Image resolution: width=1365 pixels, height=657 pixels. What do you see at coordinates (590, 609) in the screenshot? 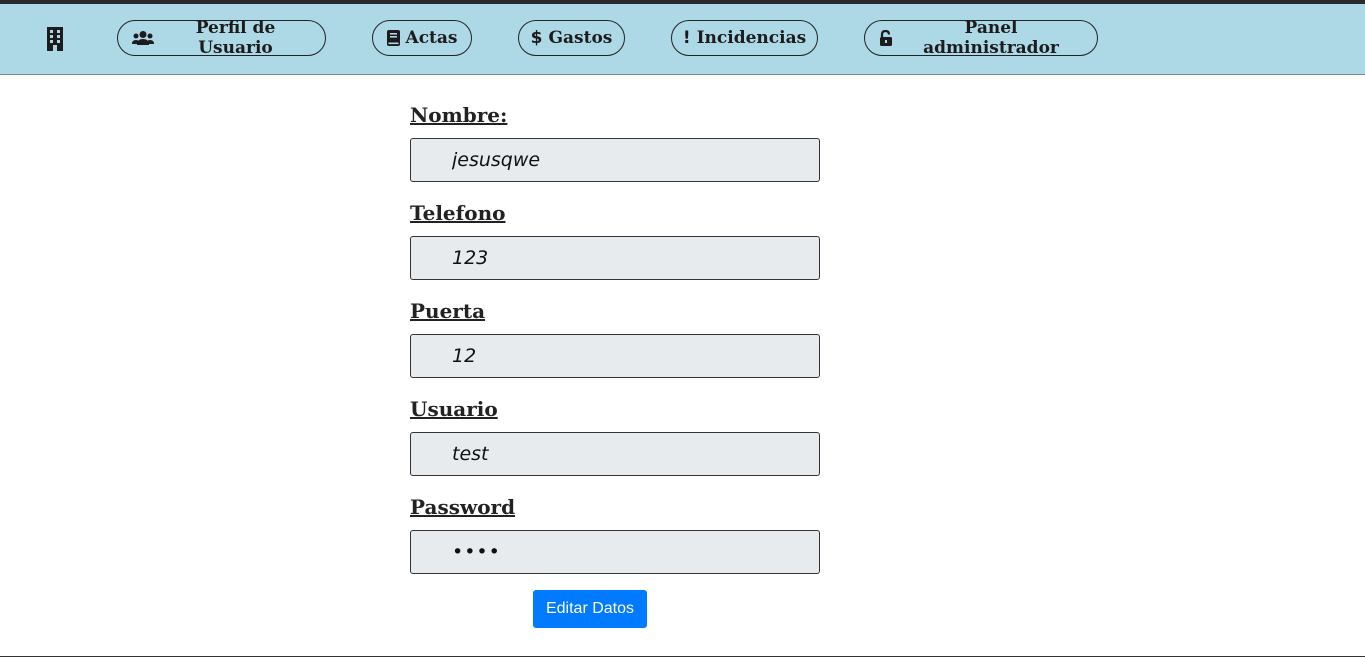
I see `editar-datos-button: Editar Datos` at bounding box center [590, 609].